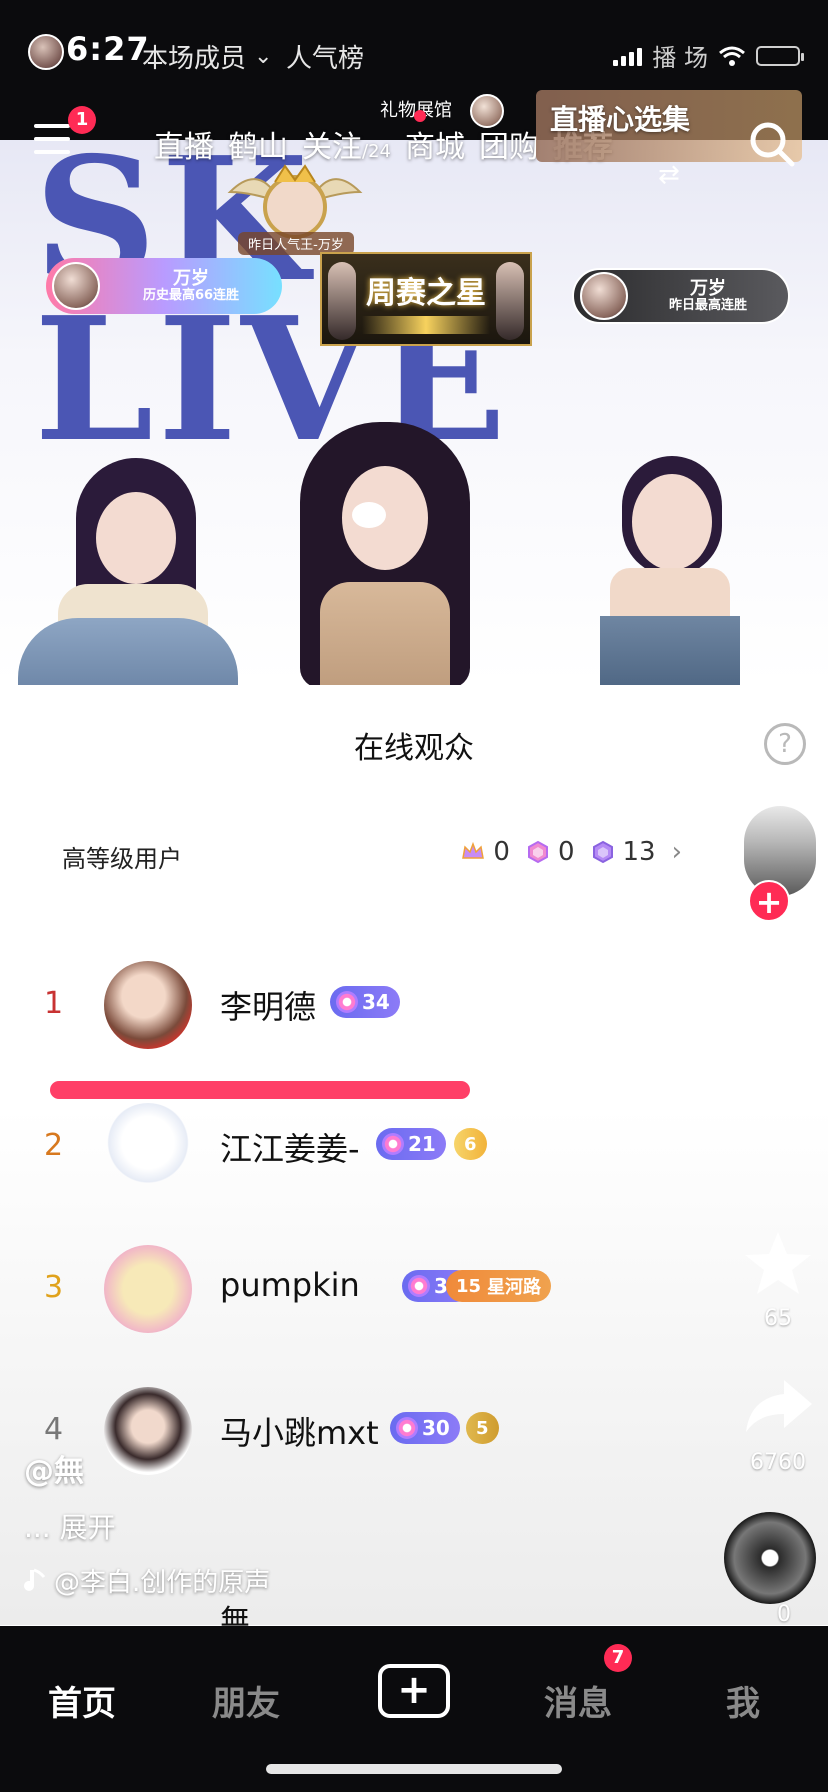 The image size is (828, 1792). Describe the element at coordinates (46, 52) in the screenshot. I see `host-avatar` at that location.